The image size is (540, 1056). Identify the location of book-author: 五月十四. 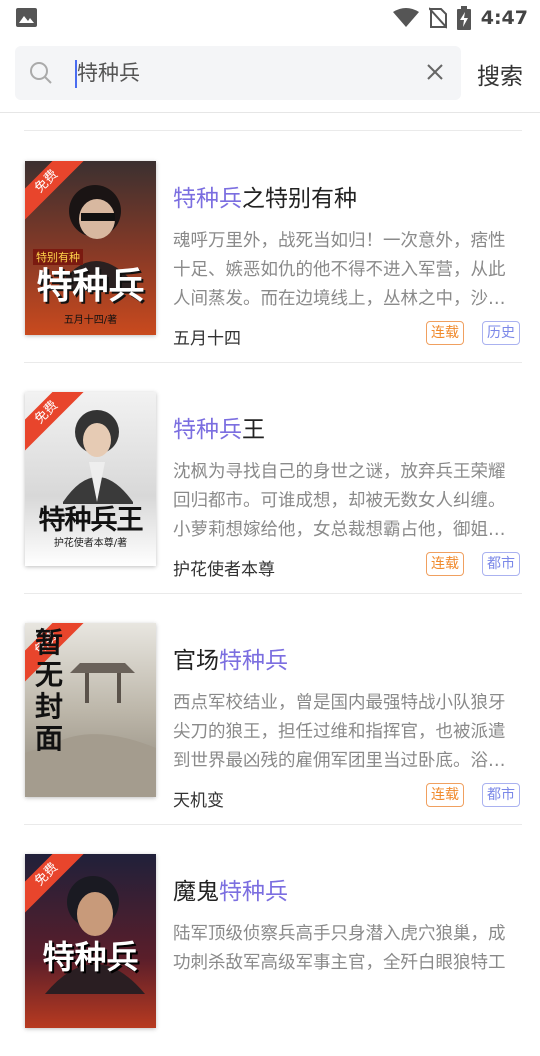
(207, 339).